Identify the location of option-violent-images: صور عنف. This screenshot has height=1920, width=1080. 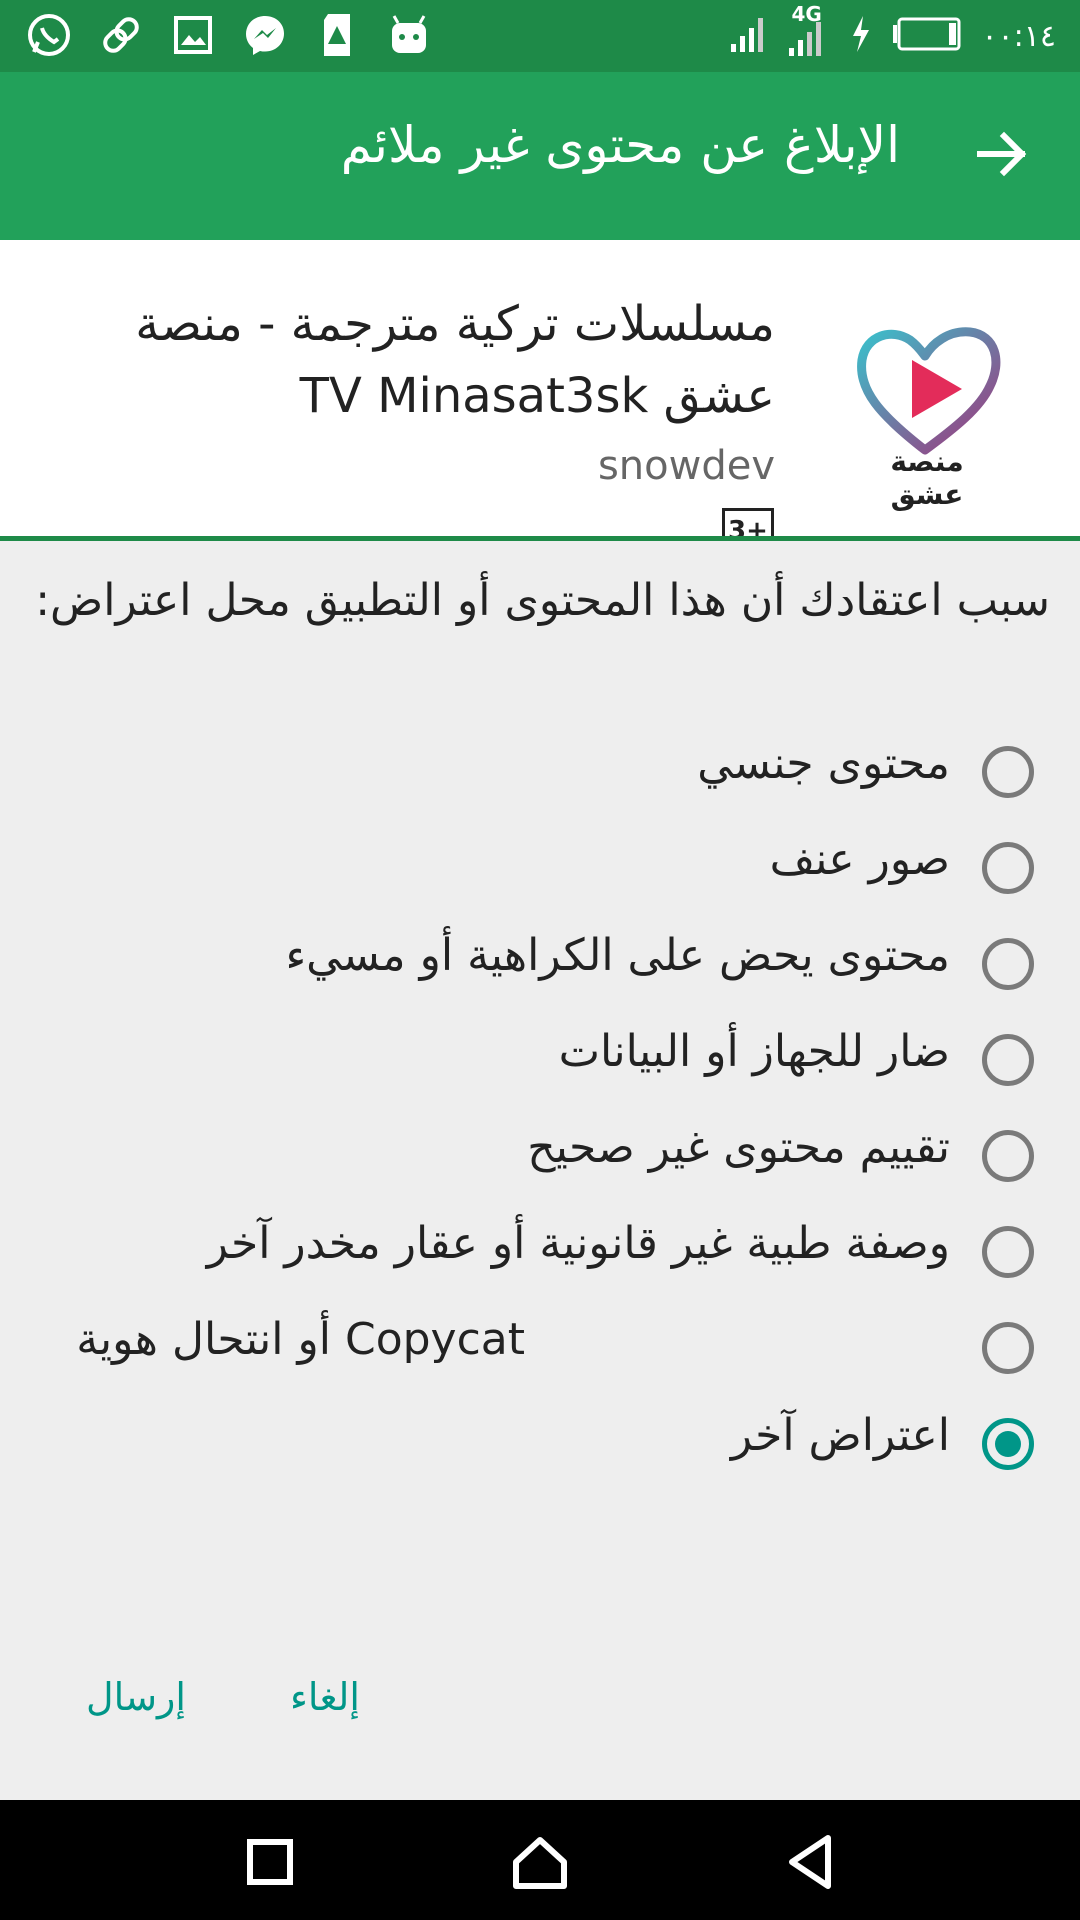
(540, 871).